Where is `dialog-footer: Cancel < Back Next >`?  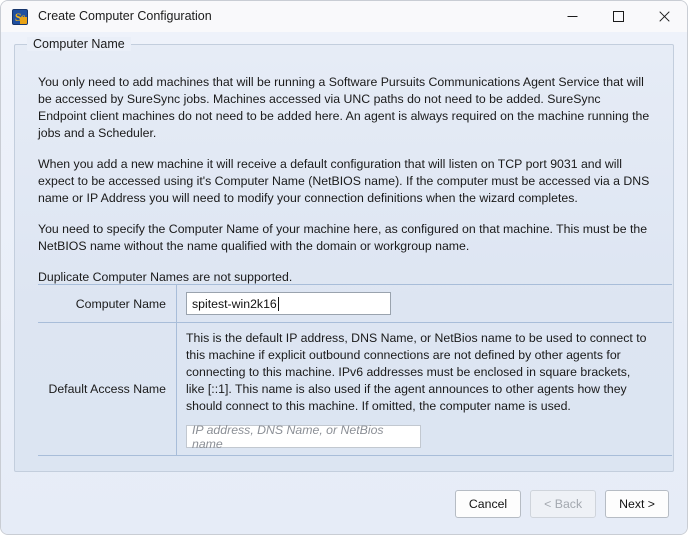
dialog-footer: Cancel < Back Next > is located at coordinates (561, 504).